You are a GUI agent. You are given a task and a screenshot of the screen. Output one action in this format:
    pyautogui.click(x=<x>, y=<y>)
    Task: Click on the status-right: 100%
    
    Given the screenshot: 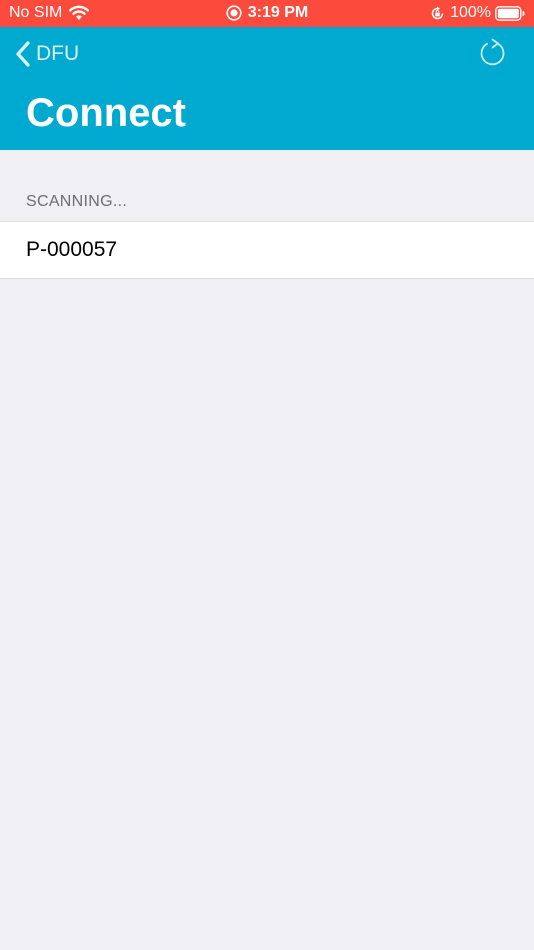 What is the action you would take?
    pyautogui.click(x=477, y=13)
    